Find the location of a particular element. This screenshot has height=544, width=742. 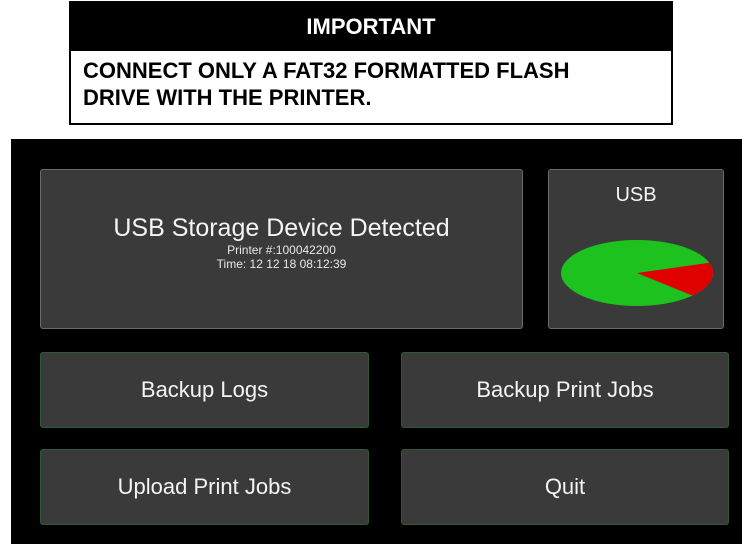

backup-logs-button: Backup Logs is located at coordinates (204, 390).